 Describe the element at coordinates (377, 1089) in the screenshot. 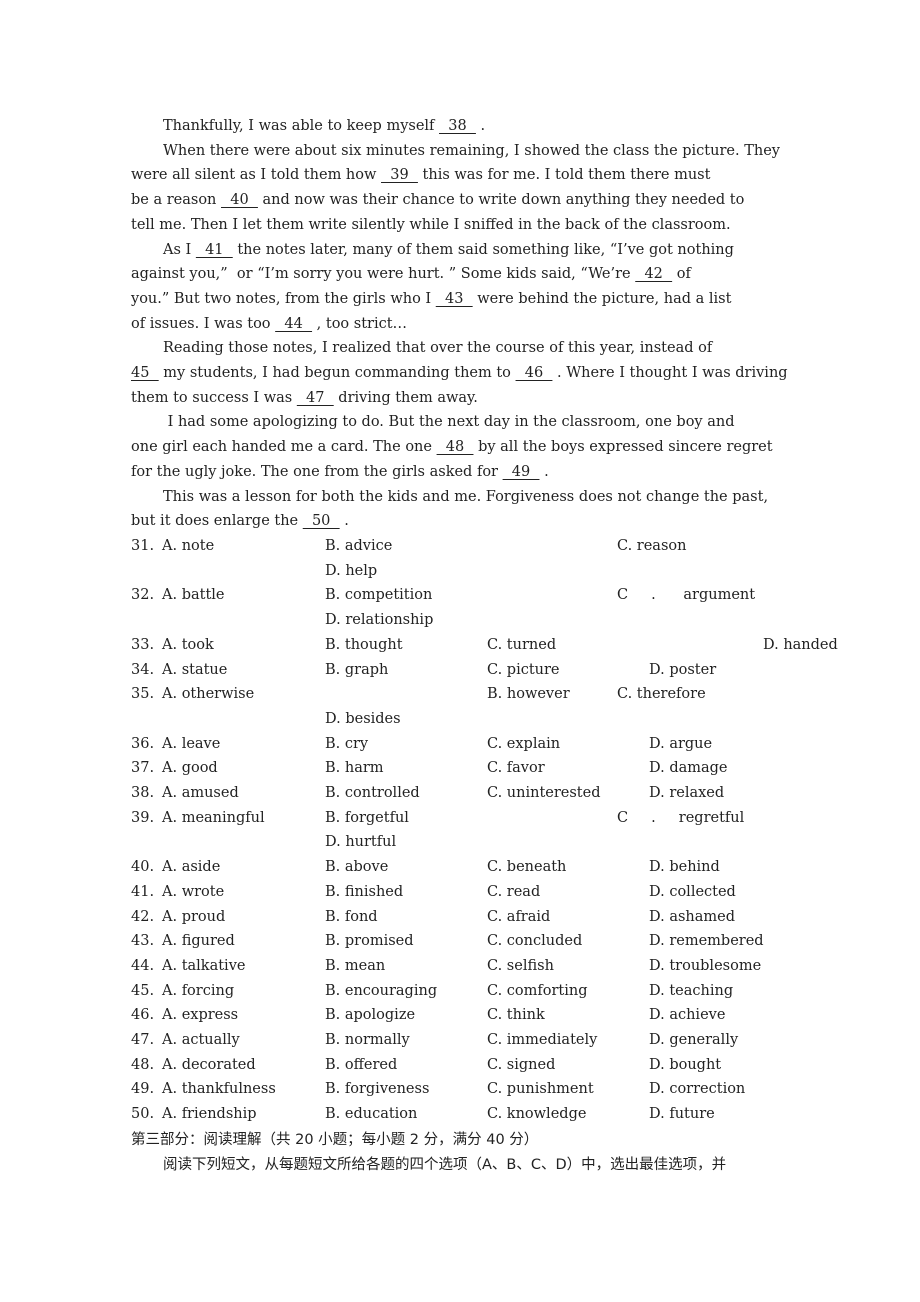

I see `option-b: B. forgiveness` at that location.